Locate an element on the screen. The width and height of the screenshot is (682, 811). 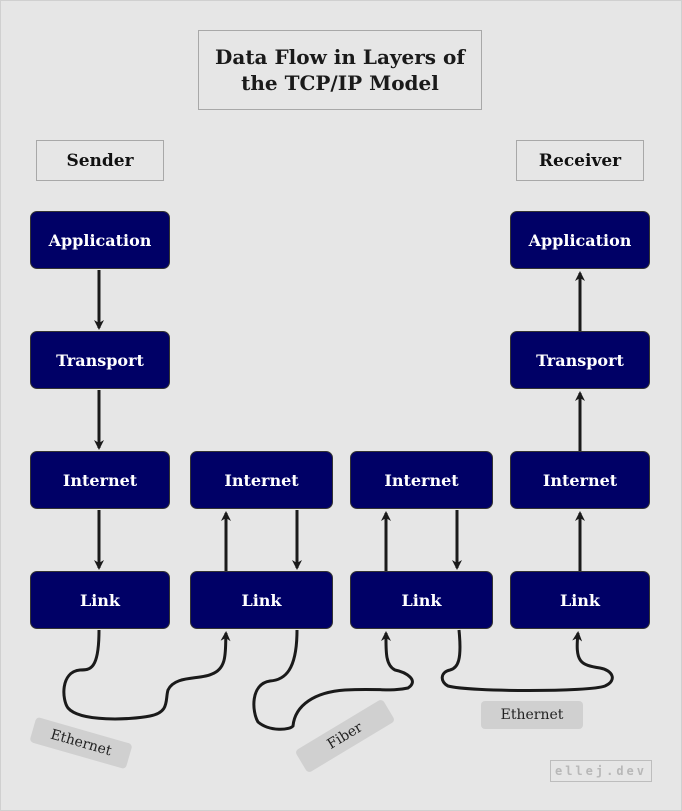
medium-label-ethernet: Ethernet is located at coordinates (532, 715).